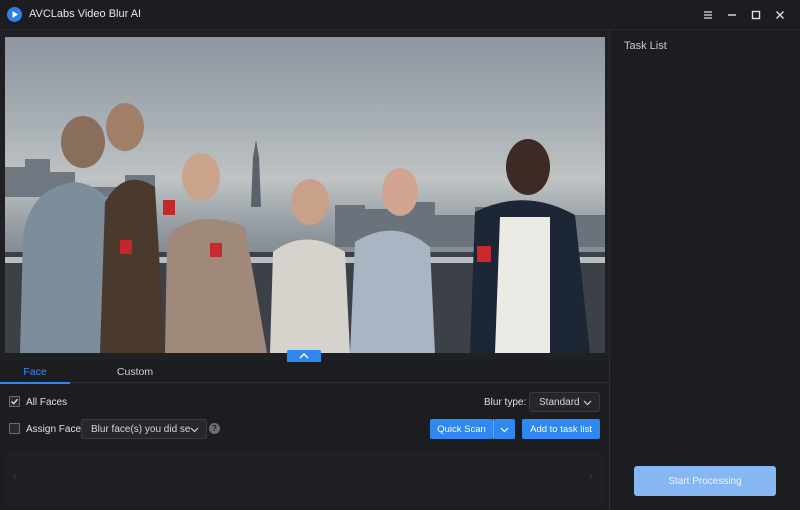 The height and width of the screenshot is (510, 800). I want to click on close-icon, so click(780, 15).